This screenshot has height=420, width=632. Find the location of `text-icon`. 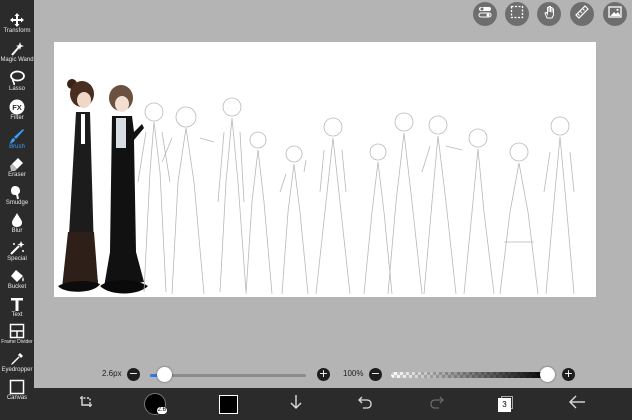

text-icon is located at coordinates (17, 304).